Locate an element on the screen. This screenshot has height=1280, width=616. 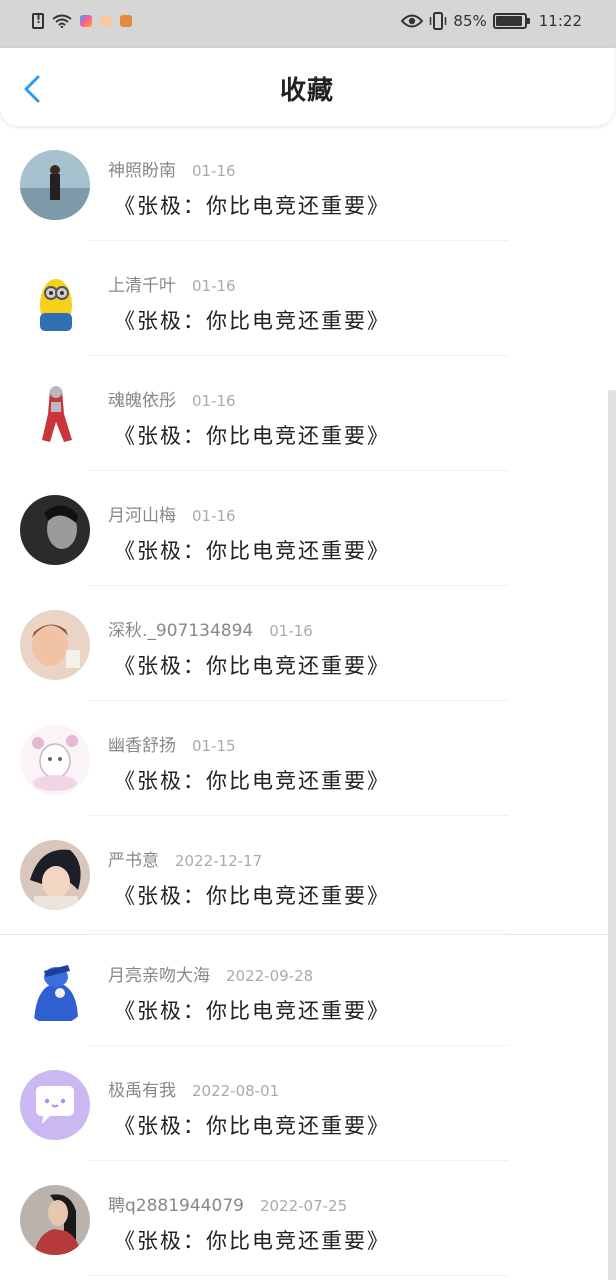
status-left-icons is located at coordinates (82, 21).